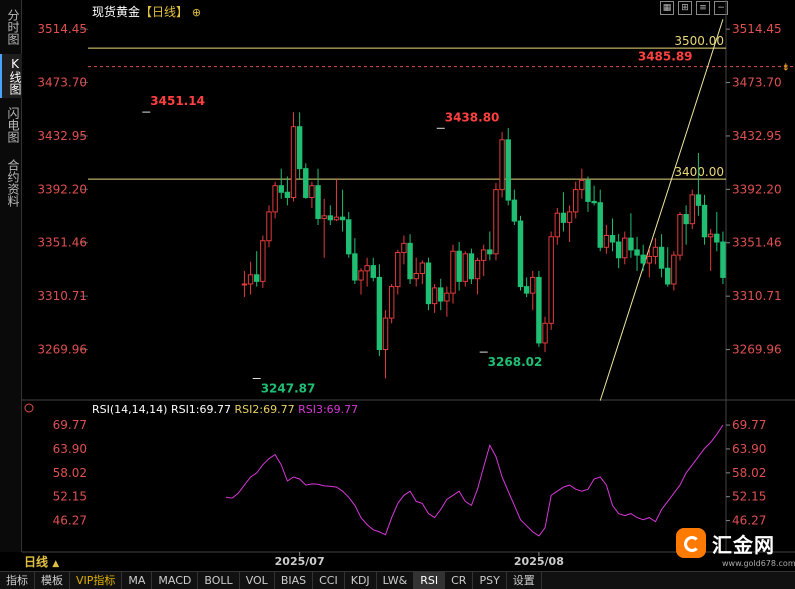 The image size is (795, 589). What do you see at coordinates (62, 83) in the screenshot?
I see `left-price-tick-label: 3473.70` at bounding box center [62, 83].